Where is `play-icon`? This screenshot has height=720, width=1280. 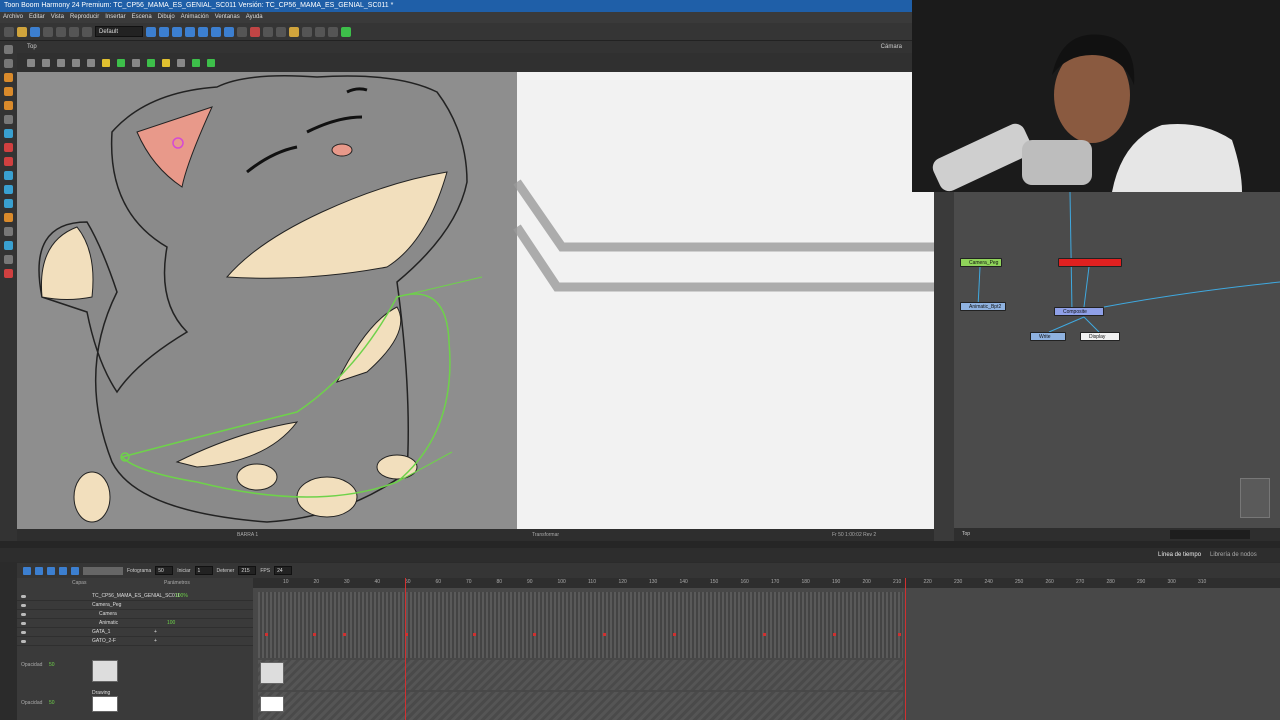 play-icon is located at coordinates (27, 570).